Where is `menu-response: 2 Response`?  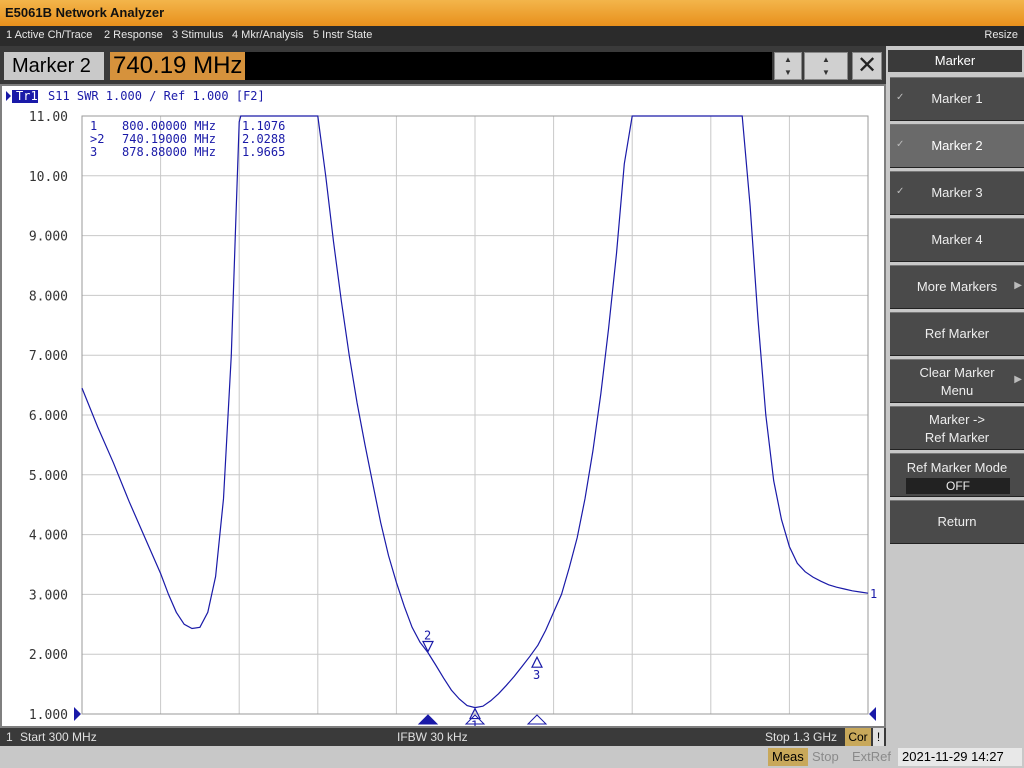
menu-response: 2 Response is located at coordinates (133, 35).